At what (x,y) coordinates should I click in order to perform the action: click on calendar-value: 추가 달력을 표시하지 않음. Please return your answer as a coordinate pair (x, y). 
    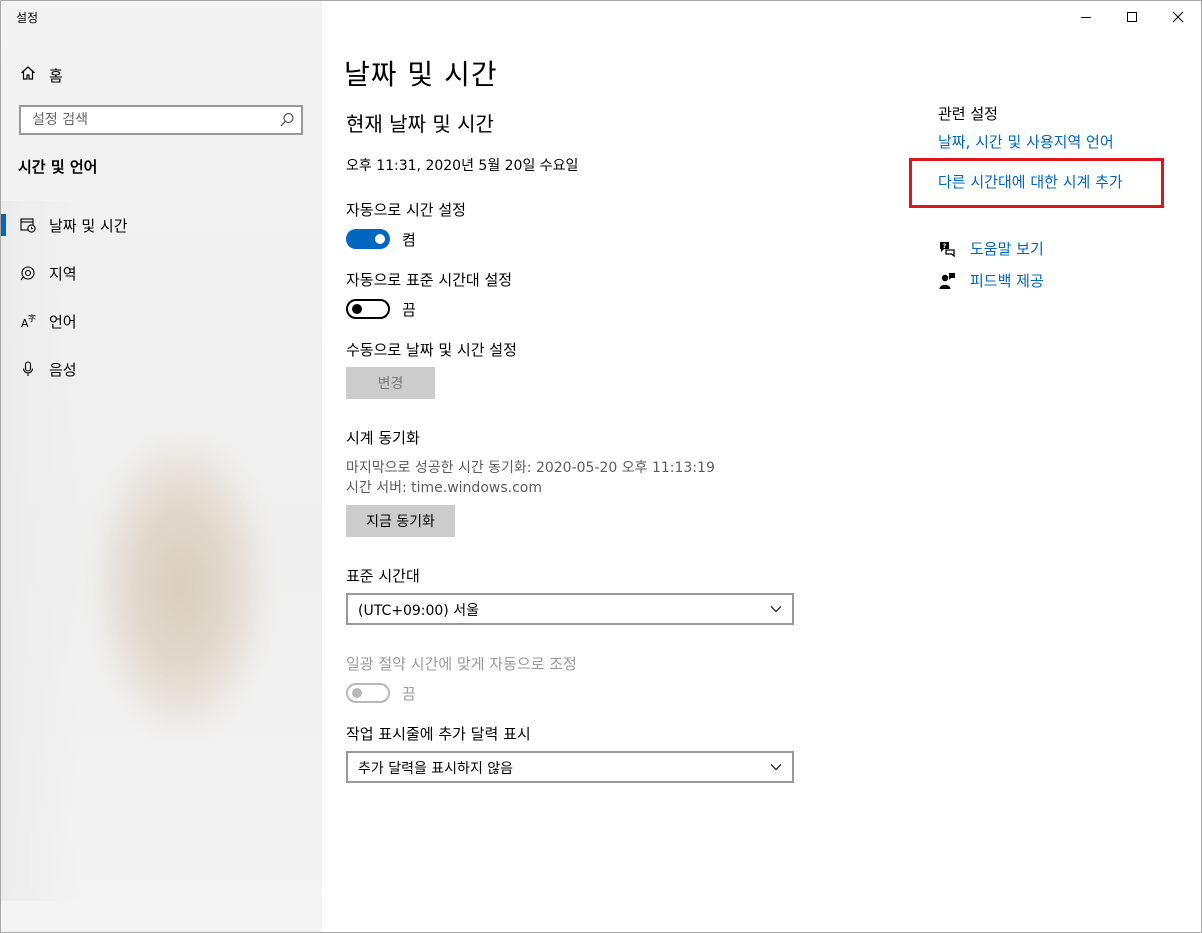
    Looking at the image, I should click on (436, 769).